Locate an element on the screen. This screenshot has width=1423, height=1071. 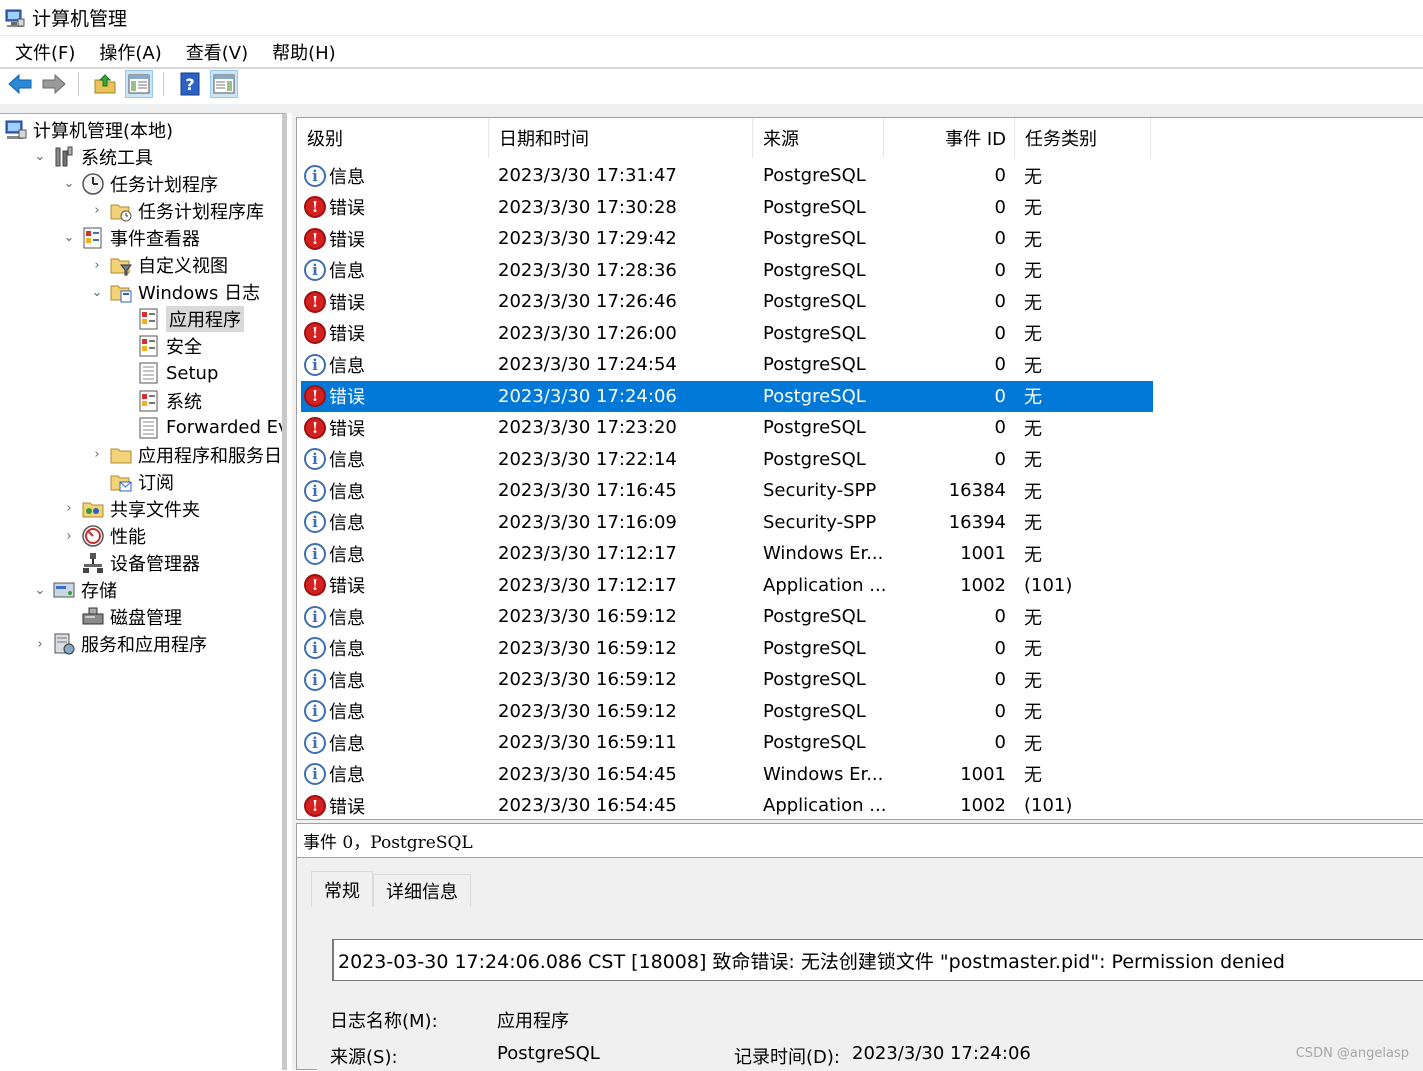
menu-help: 帮助(H) is located at coordinates (304, 52).